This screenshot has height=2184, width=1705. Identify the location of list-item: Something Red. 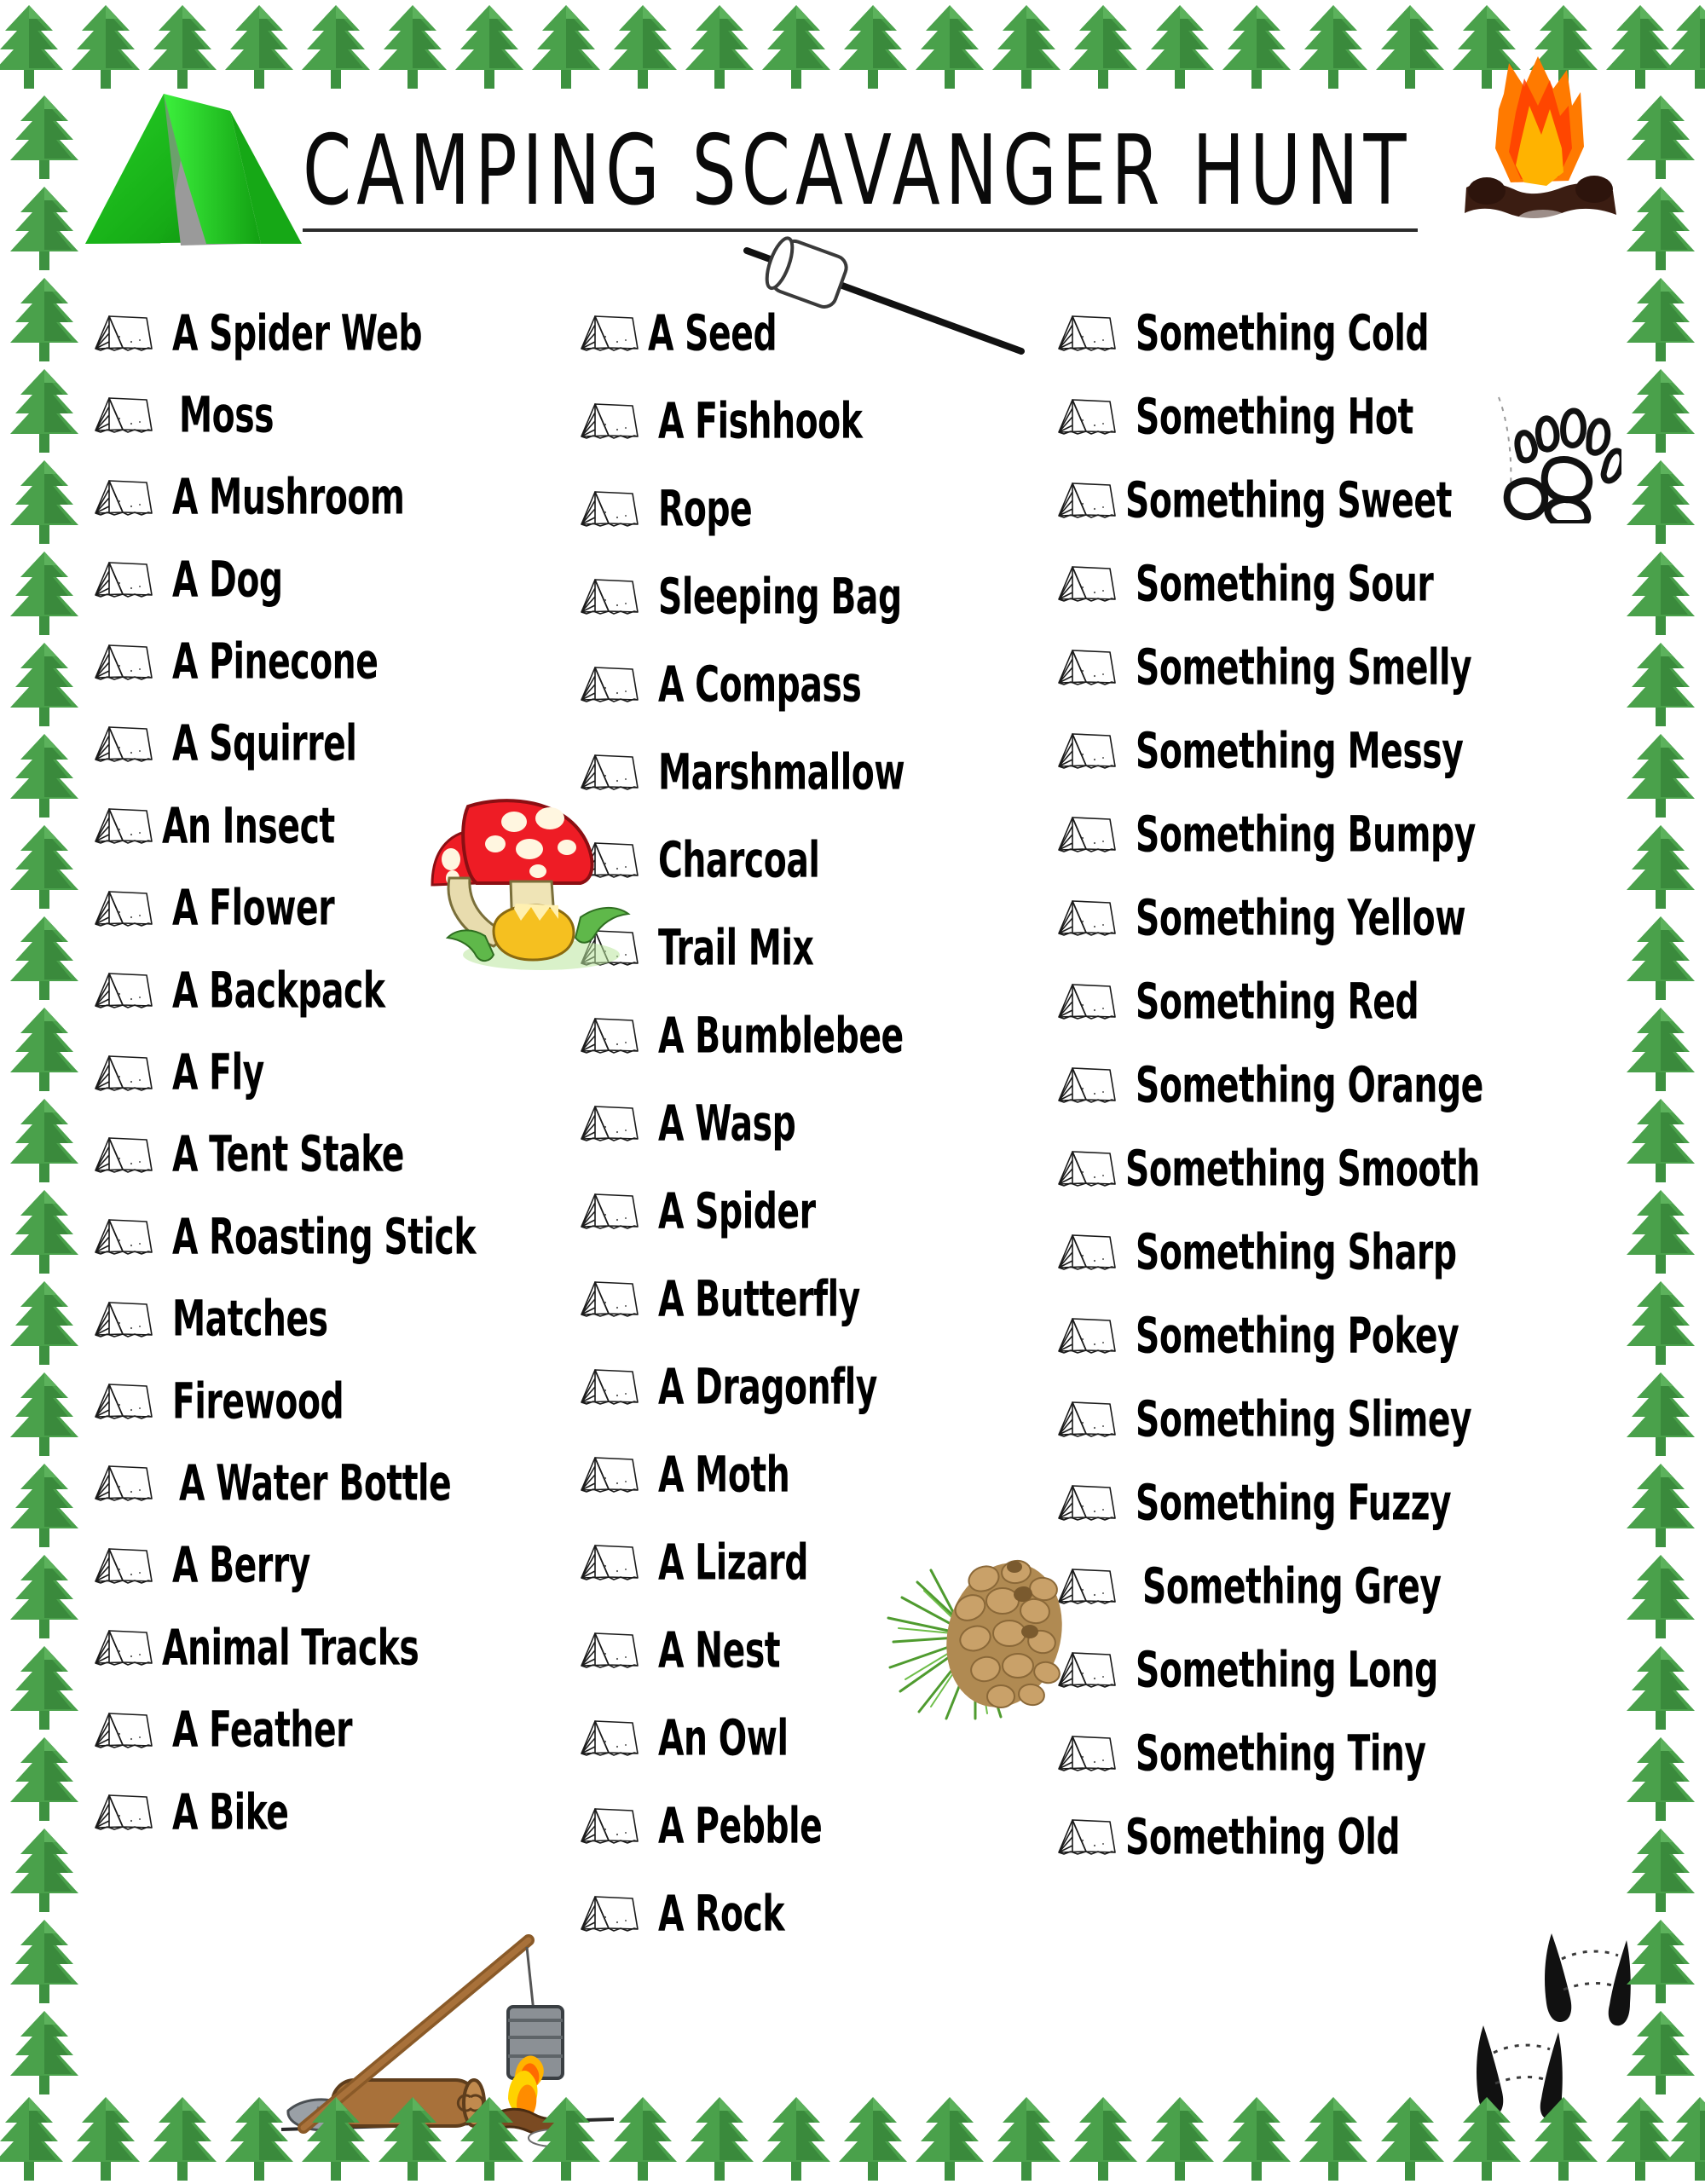
(1322, 1001).